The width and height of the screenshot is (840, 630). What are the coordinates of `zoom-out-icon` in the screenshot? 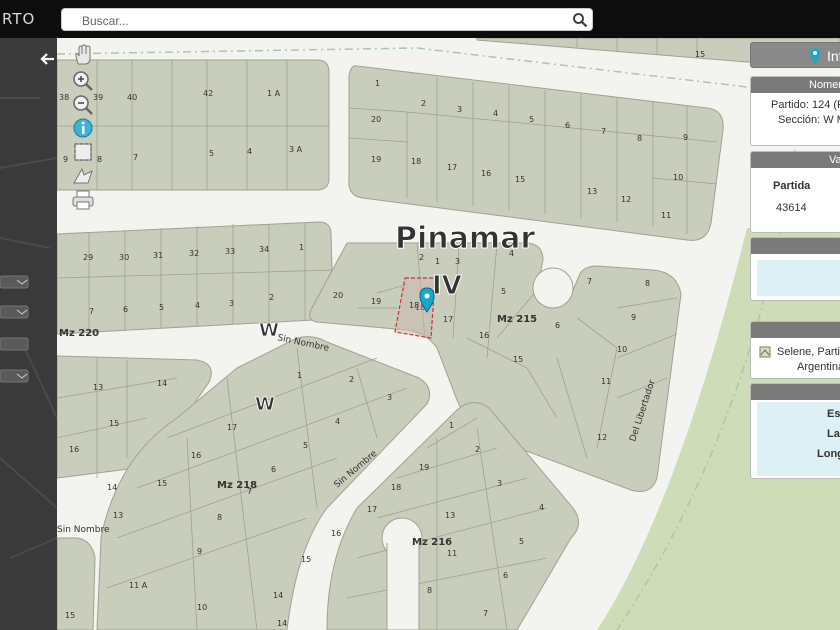 It's located at (83, 104).